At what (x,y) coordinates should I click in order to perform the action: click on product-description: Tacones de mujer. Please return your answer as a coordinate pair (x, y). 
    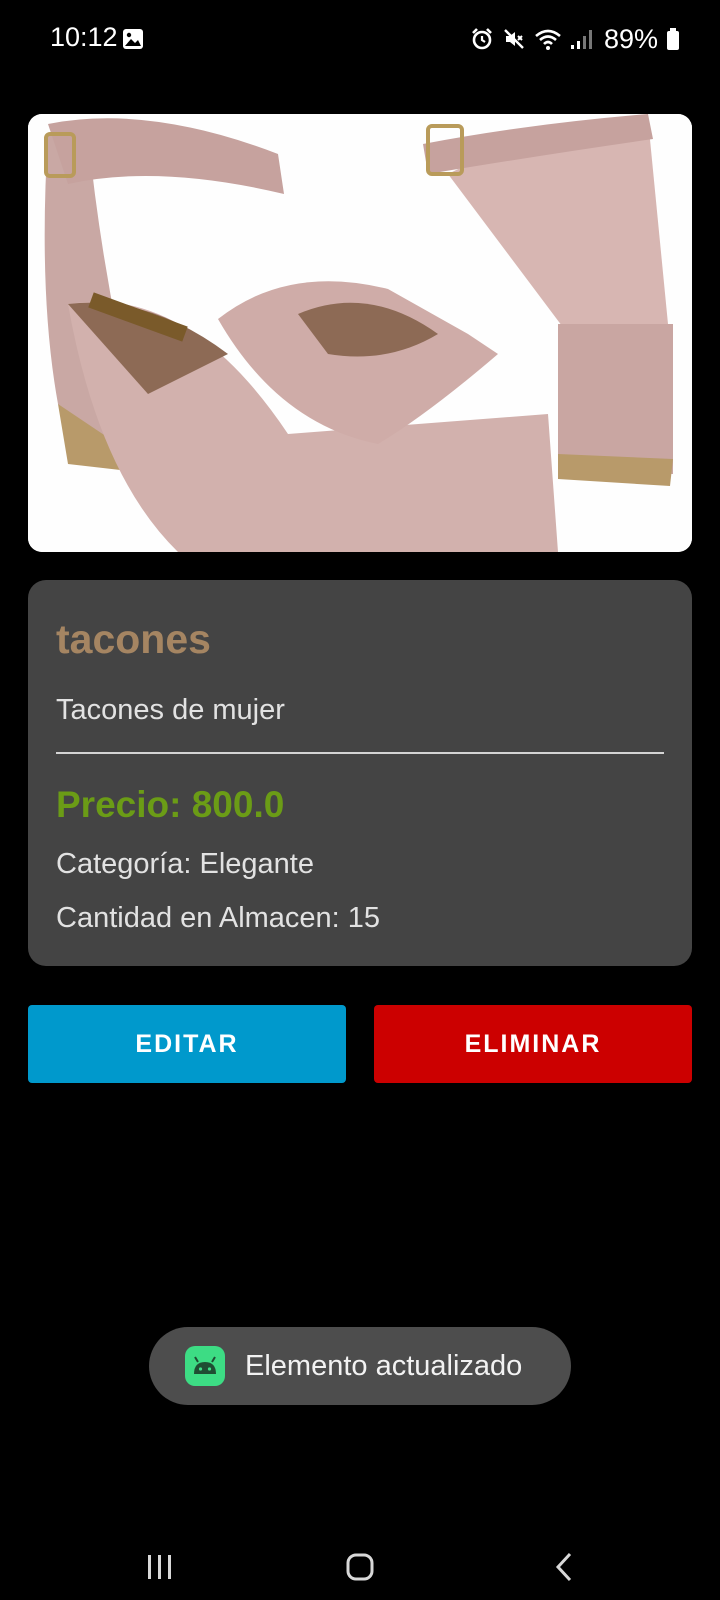
    Looking at the image, I should click on (170, 710).